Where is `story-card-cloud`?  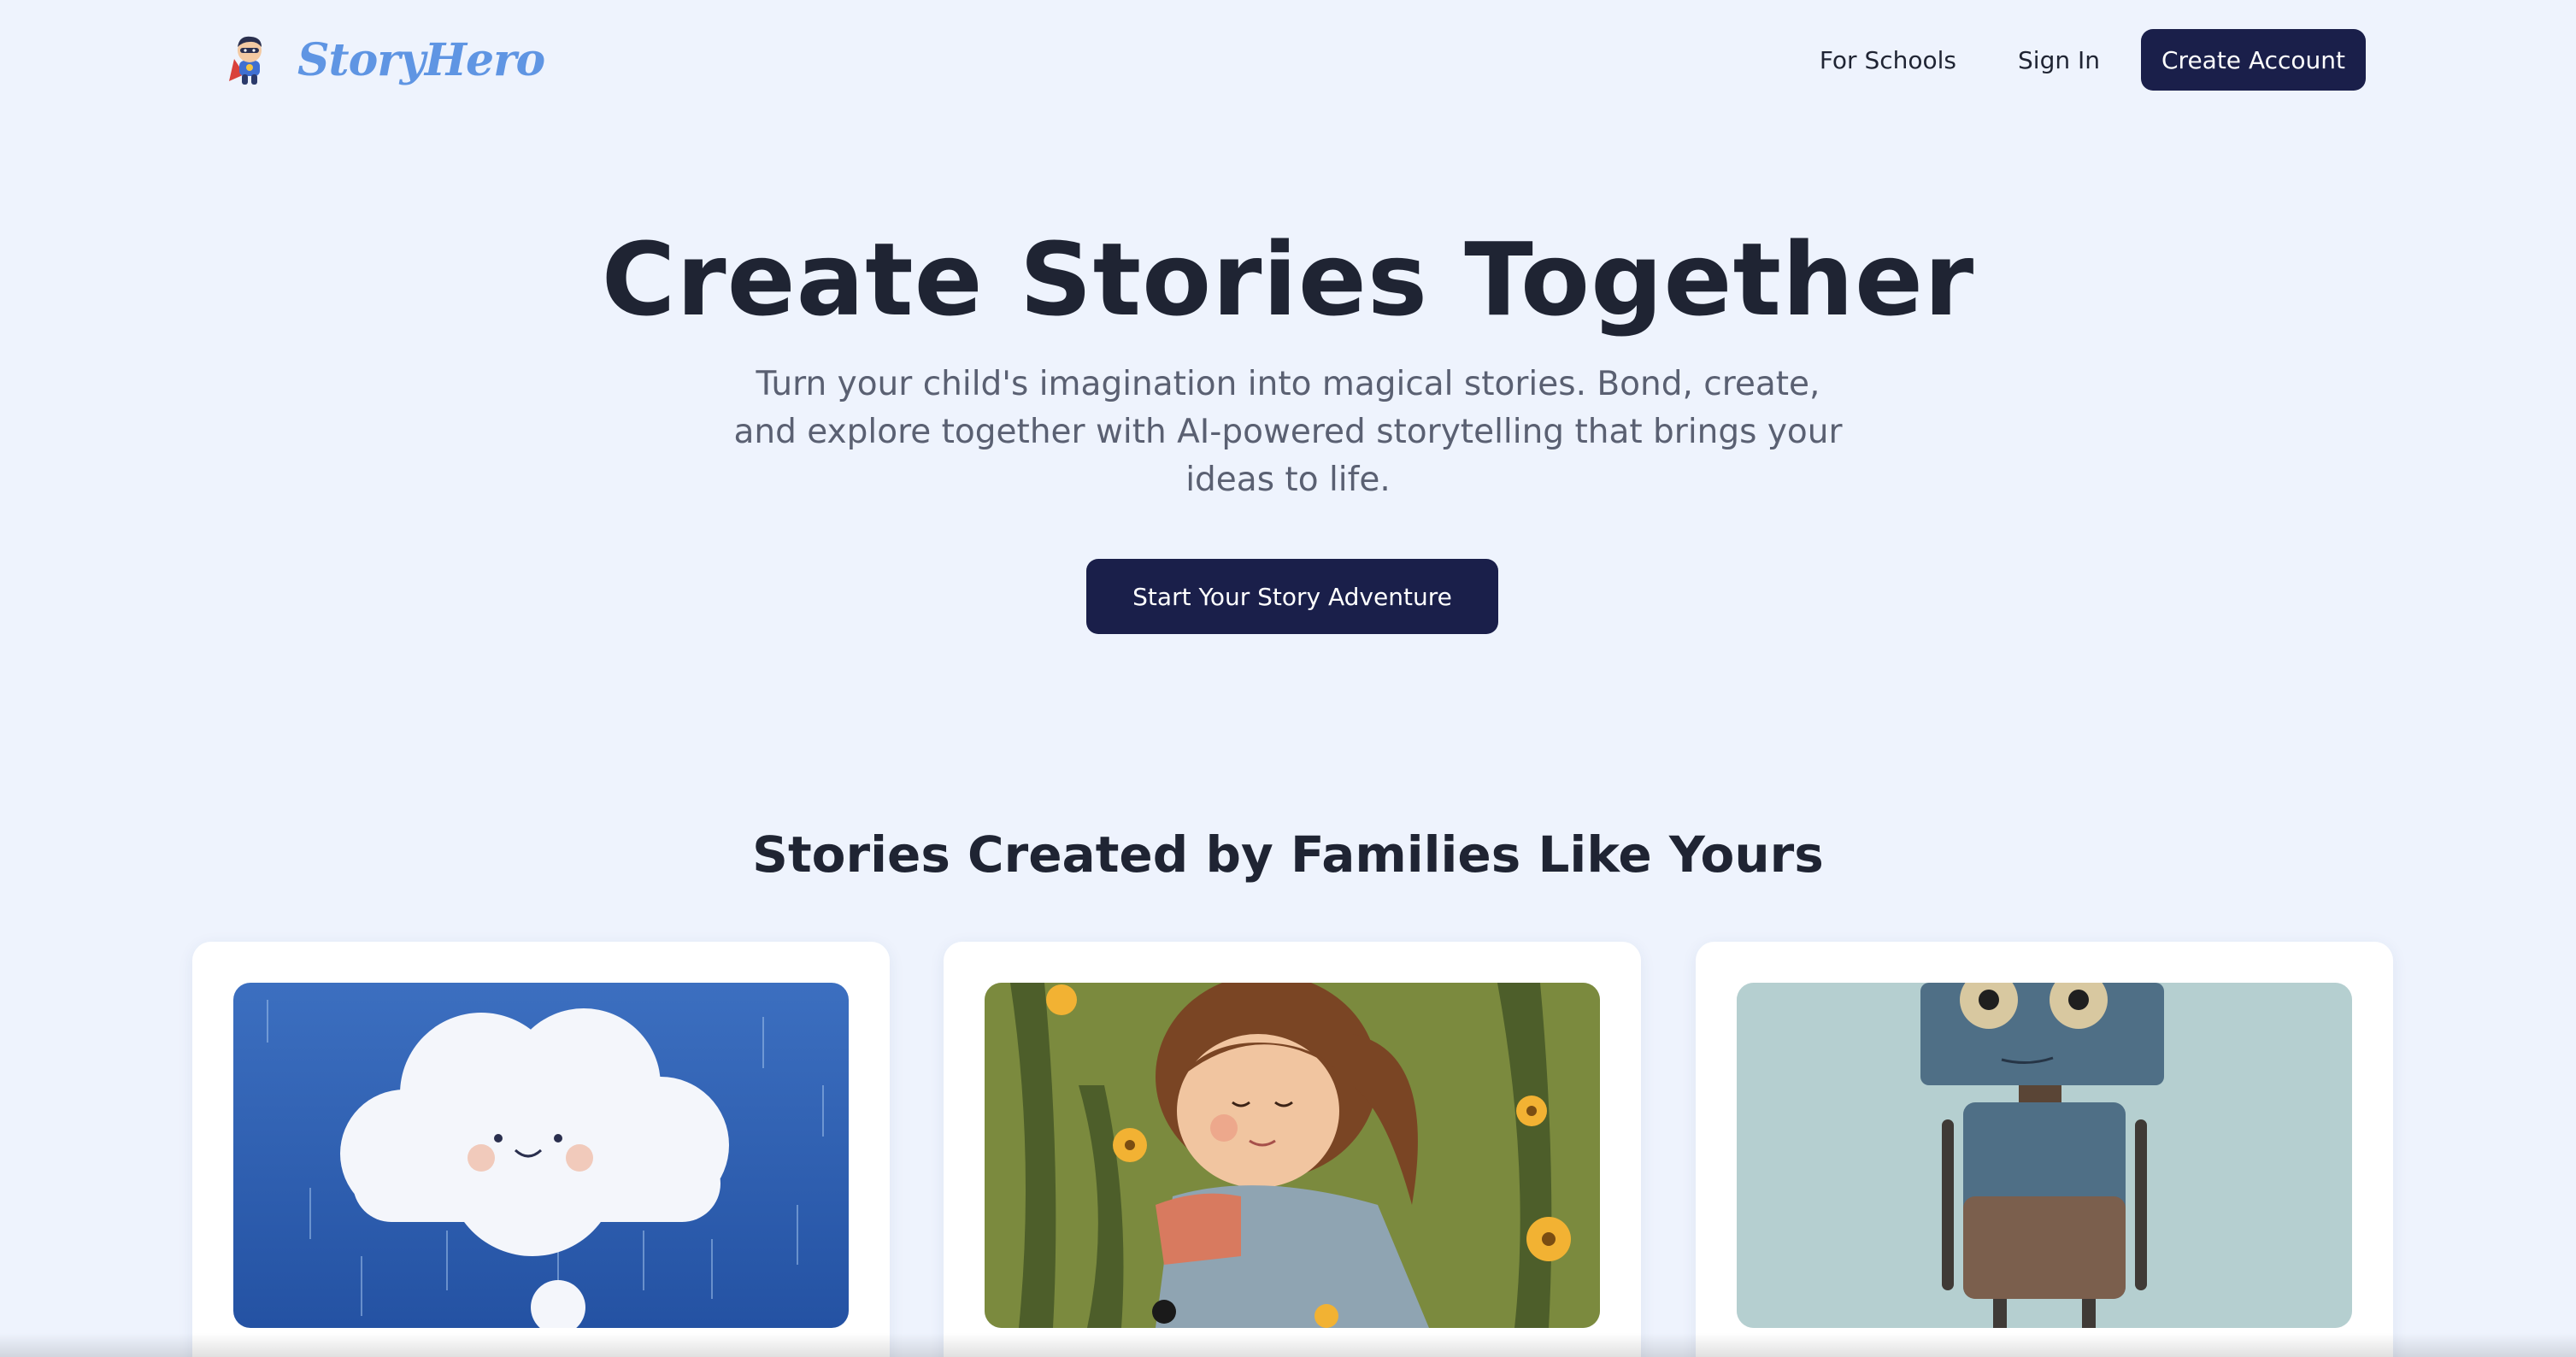
story-card-cloud is located at coordinates (541, 1150).